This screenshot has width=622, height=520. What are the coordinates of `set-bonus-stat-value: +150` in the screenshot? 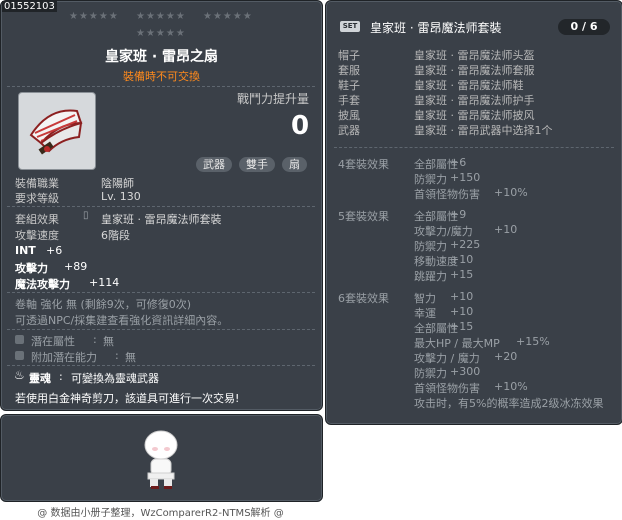 It's located at (465, 177).